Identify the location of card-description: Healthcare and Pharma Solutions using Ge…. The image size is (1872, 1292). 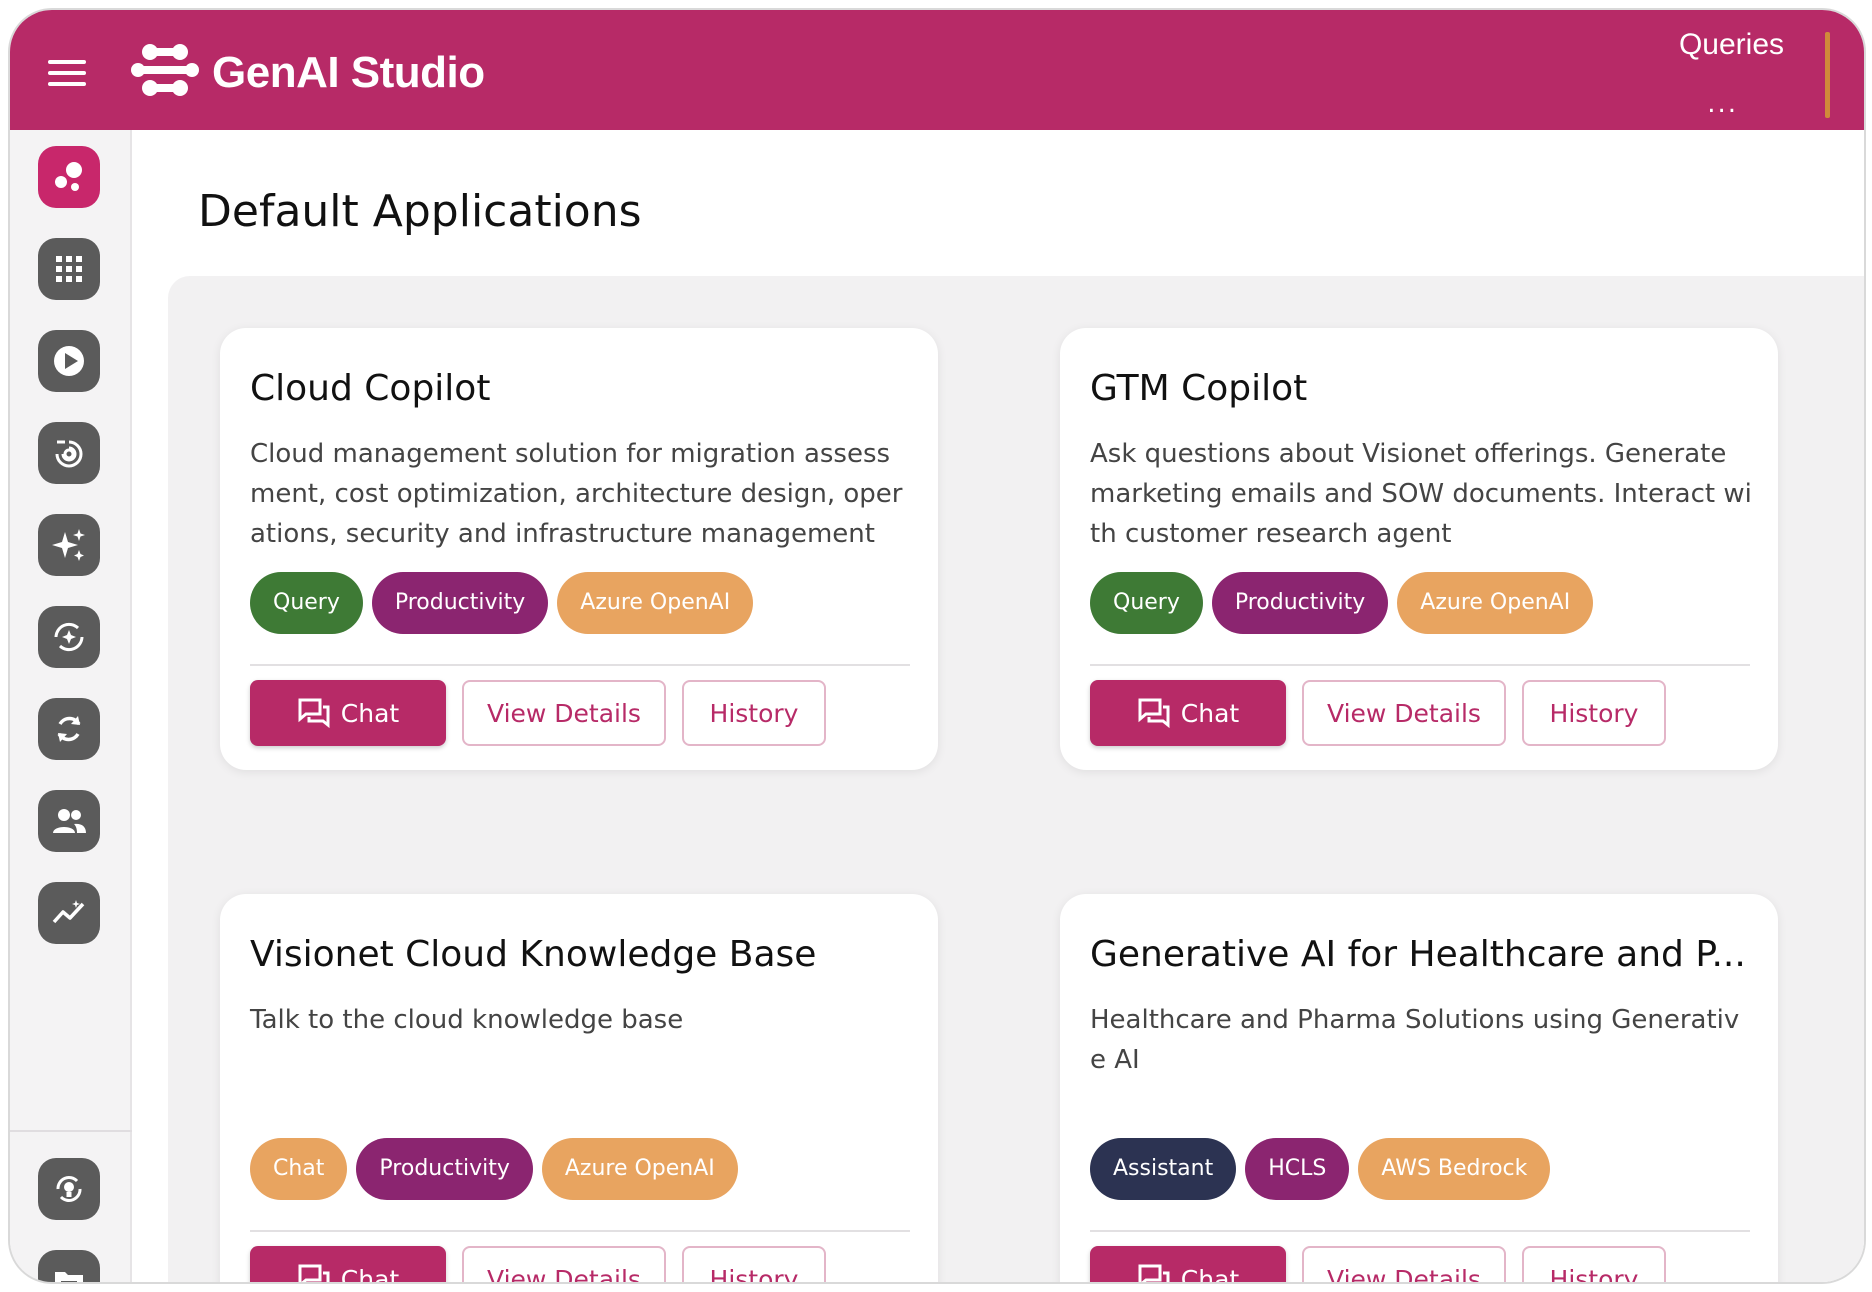
(1415, 1040).